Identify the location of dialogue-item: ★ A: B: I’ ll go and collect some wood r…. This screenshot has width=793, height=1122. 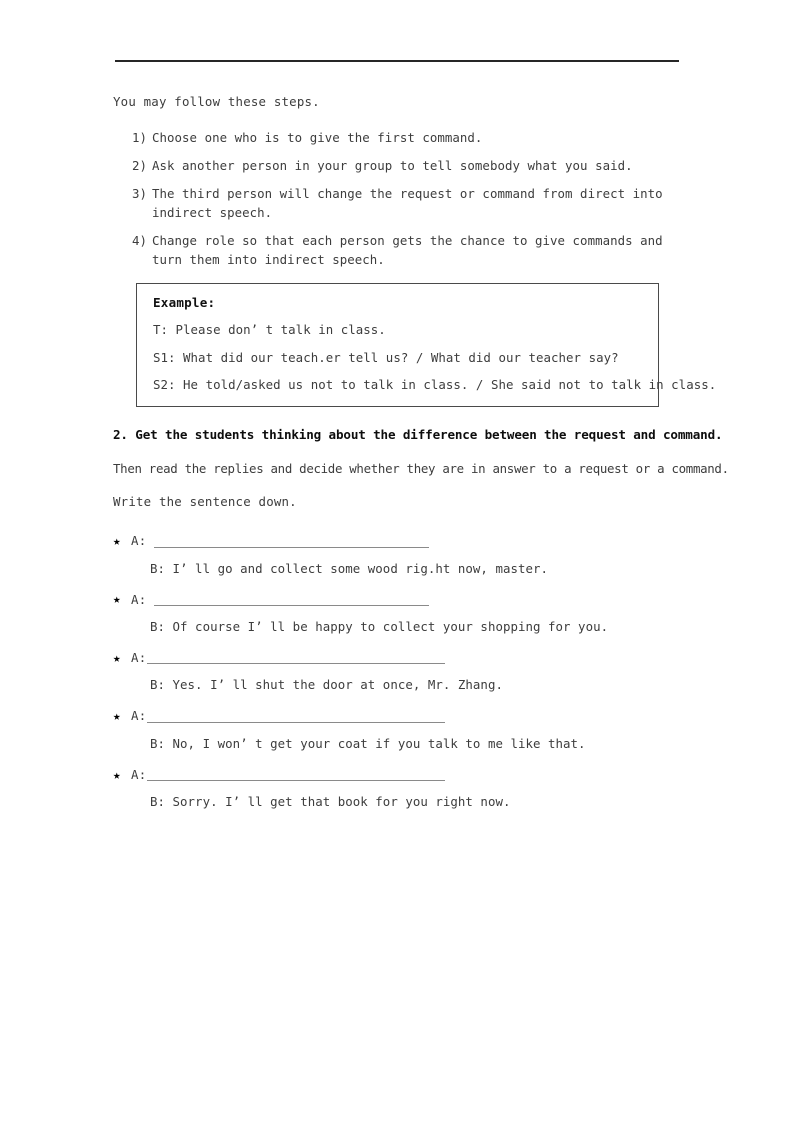
(396, 553).